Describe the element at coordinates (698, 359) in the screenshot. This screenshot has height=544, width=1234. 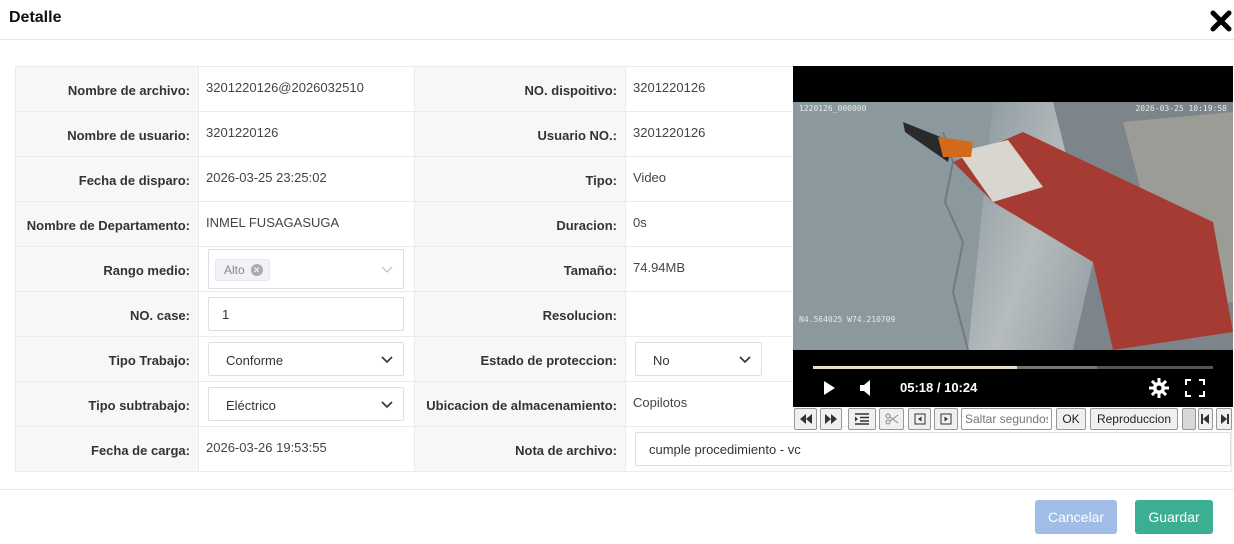
I see `protection-state-select: No` at that location.